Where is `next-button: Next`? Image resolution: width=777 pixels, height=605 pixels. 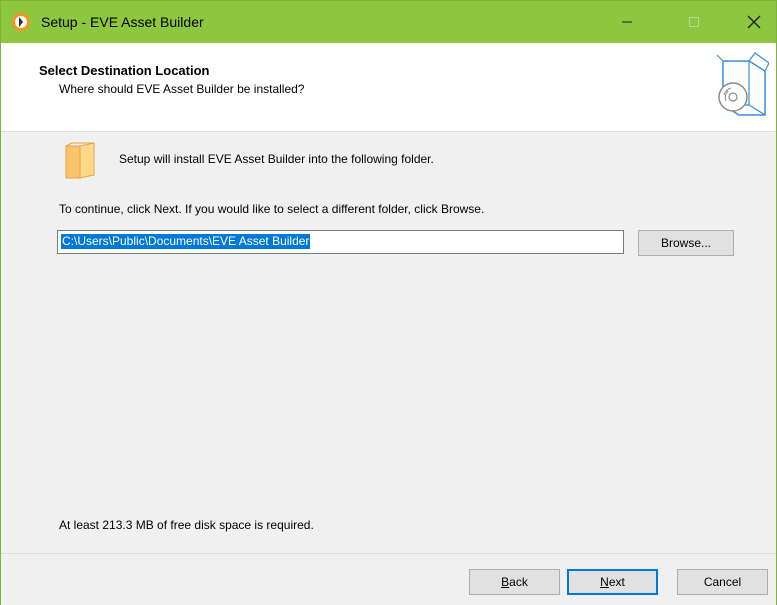 next-button: Next is located at coordinates (612, 582).